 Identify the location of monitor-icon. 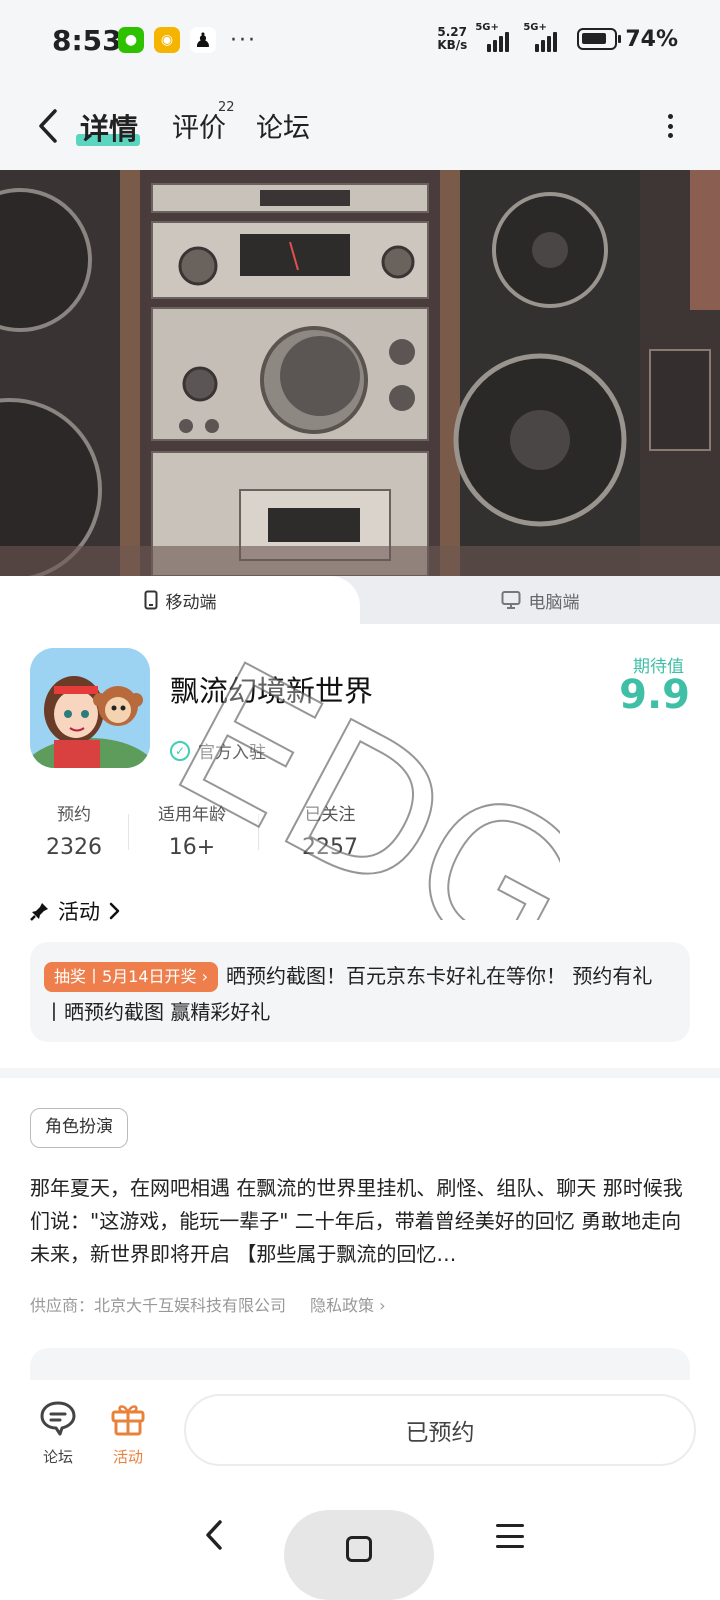
(510, 600).